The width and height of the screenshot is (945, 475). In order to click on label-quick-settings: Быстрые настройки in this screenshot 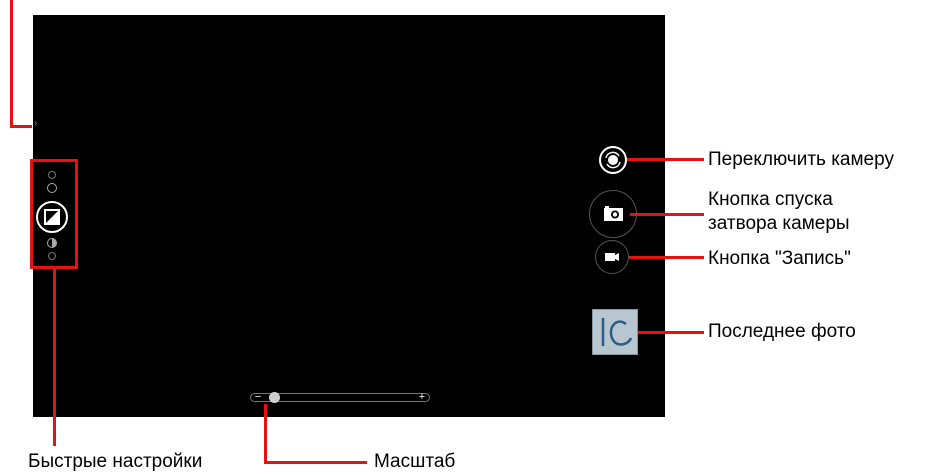, I will do `click(115, 461)`.